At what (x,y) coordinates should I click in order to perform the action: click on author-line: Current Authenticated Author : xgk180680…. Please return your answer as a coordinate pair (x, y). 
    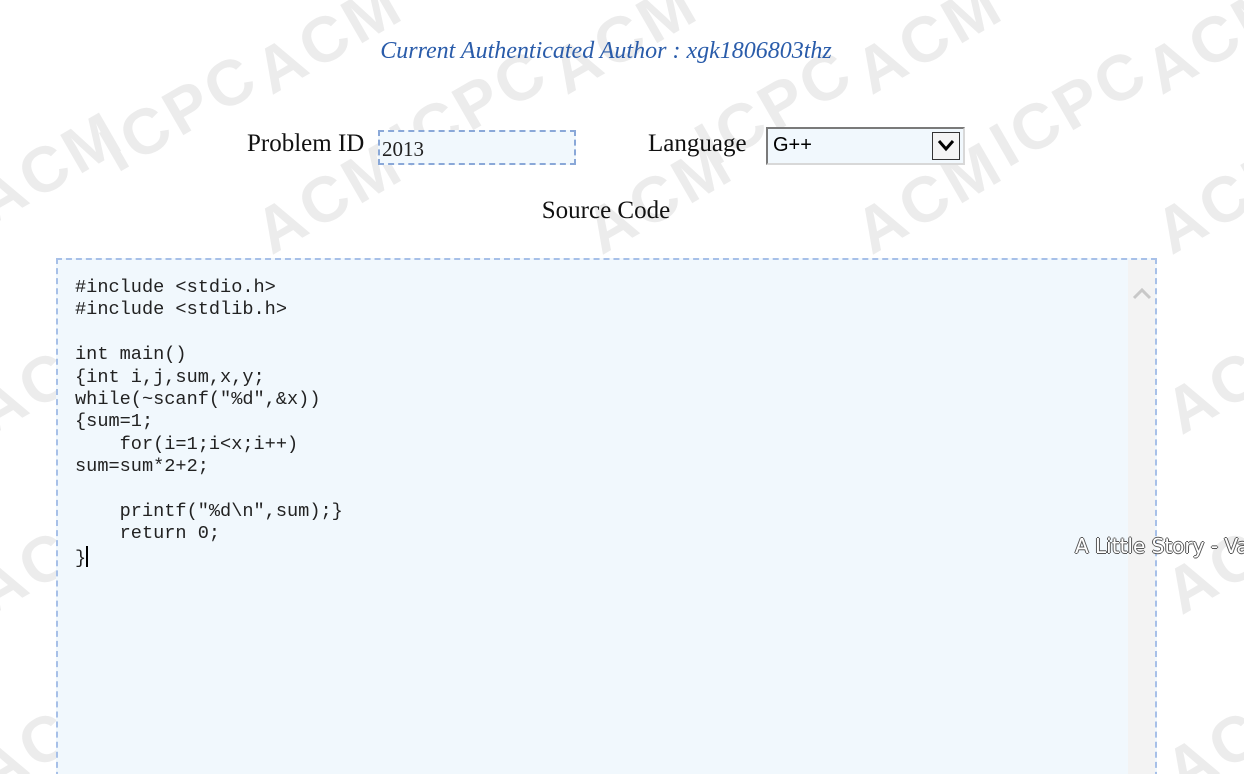
    Looking at the image, I should click on (606, 51).